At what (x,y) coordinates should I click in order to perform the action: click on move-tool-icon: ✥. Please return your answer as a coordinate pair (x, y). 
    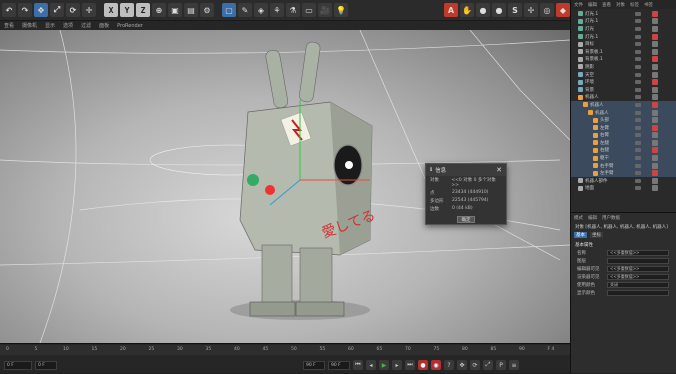
    Looking at the image, I should click on (41, 10).